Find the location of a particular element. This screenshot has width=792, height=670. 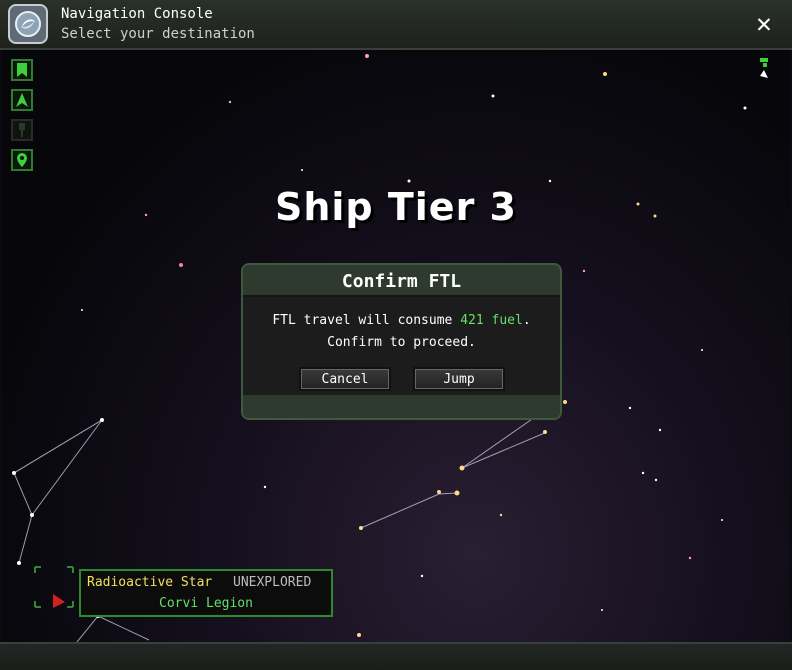

message-prefix: FTL travel will consume is located at coordinates (366, 320).